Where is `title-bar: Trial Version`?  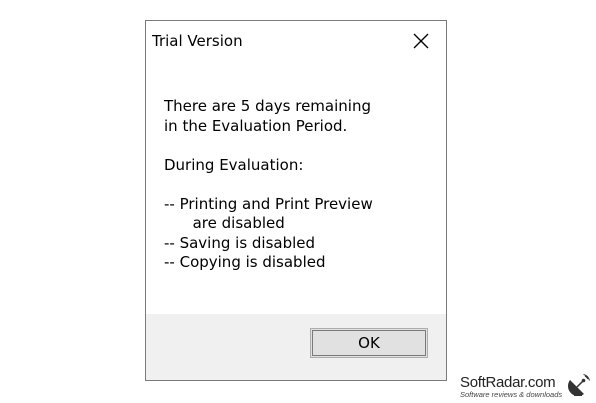 title-bar: Trial Version is located at coordinates (296, 41).